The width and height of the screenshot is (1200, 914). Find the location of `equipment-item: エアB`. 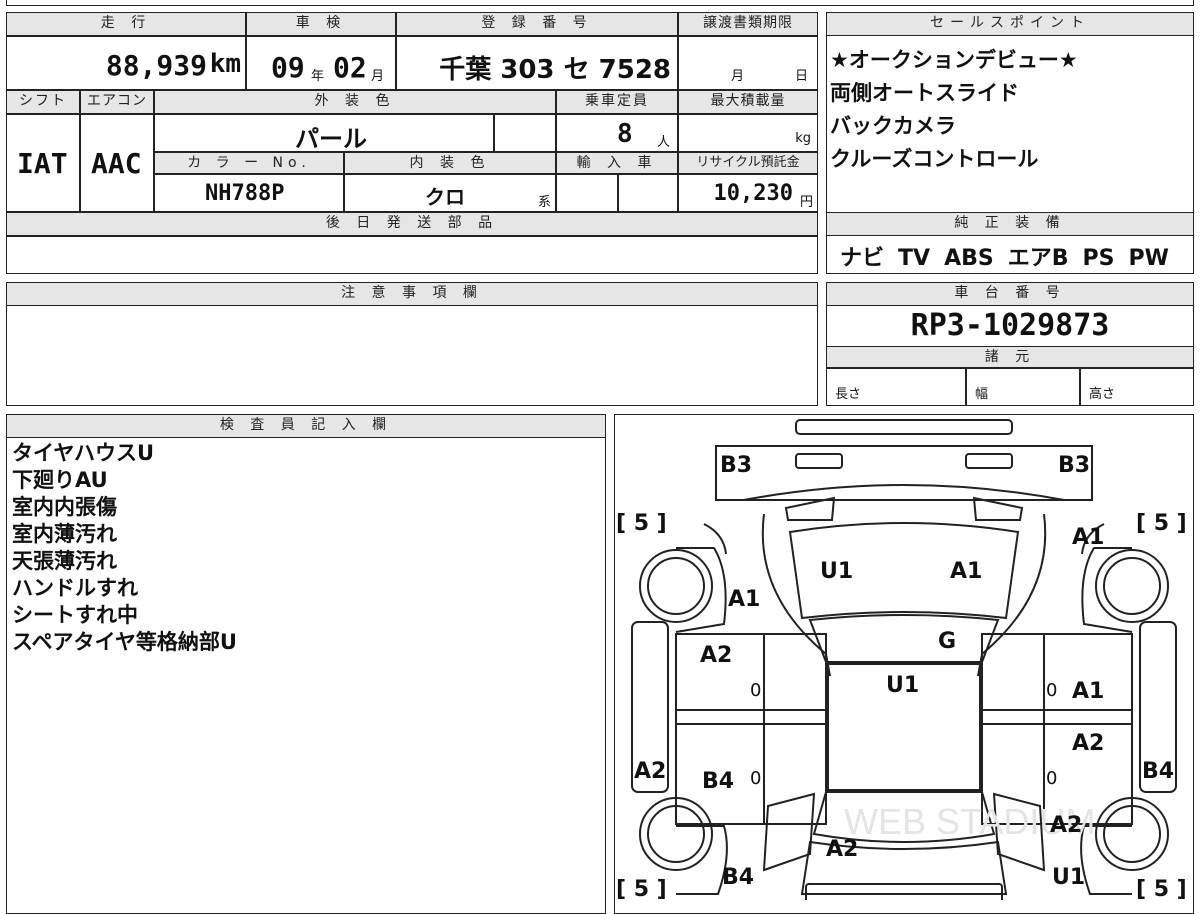

equipment-item: エアB is located at coordinates (1038, 258).